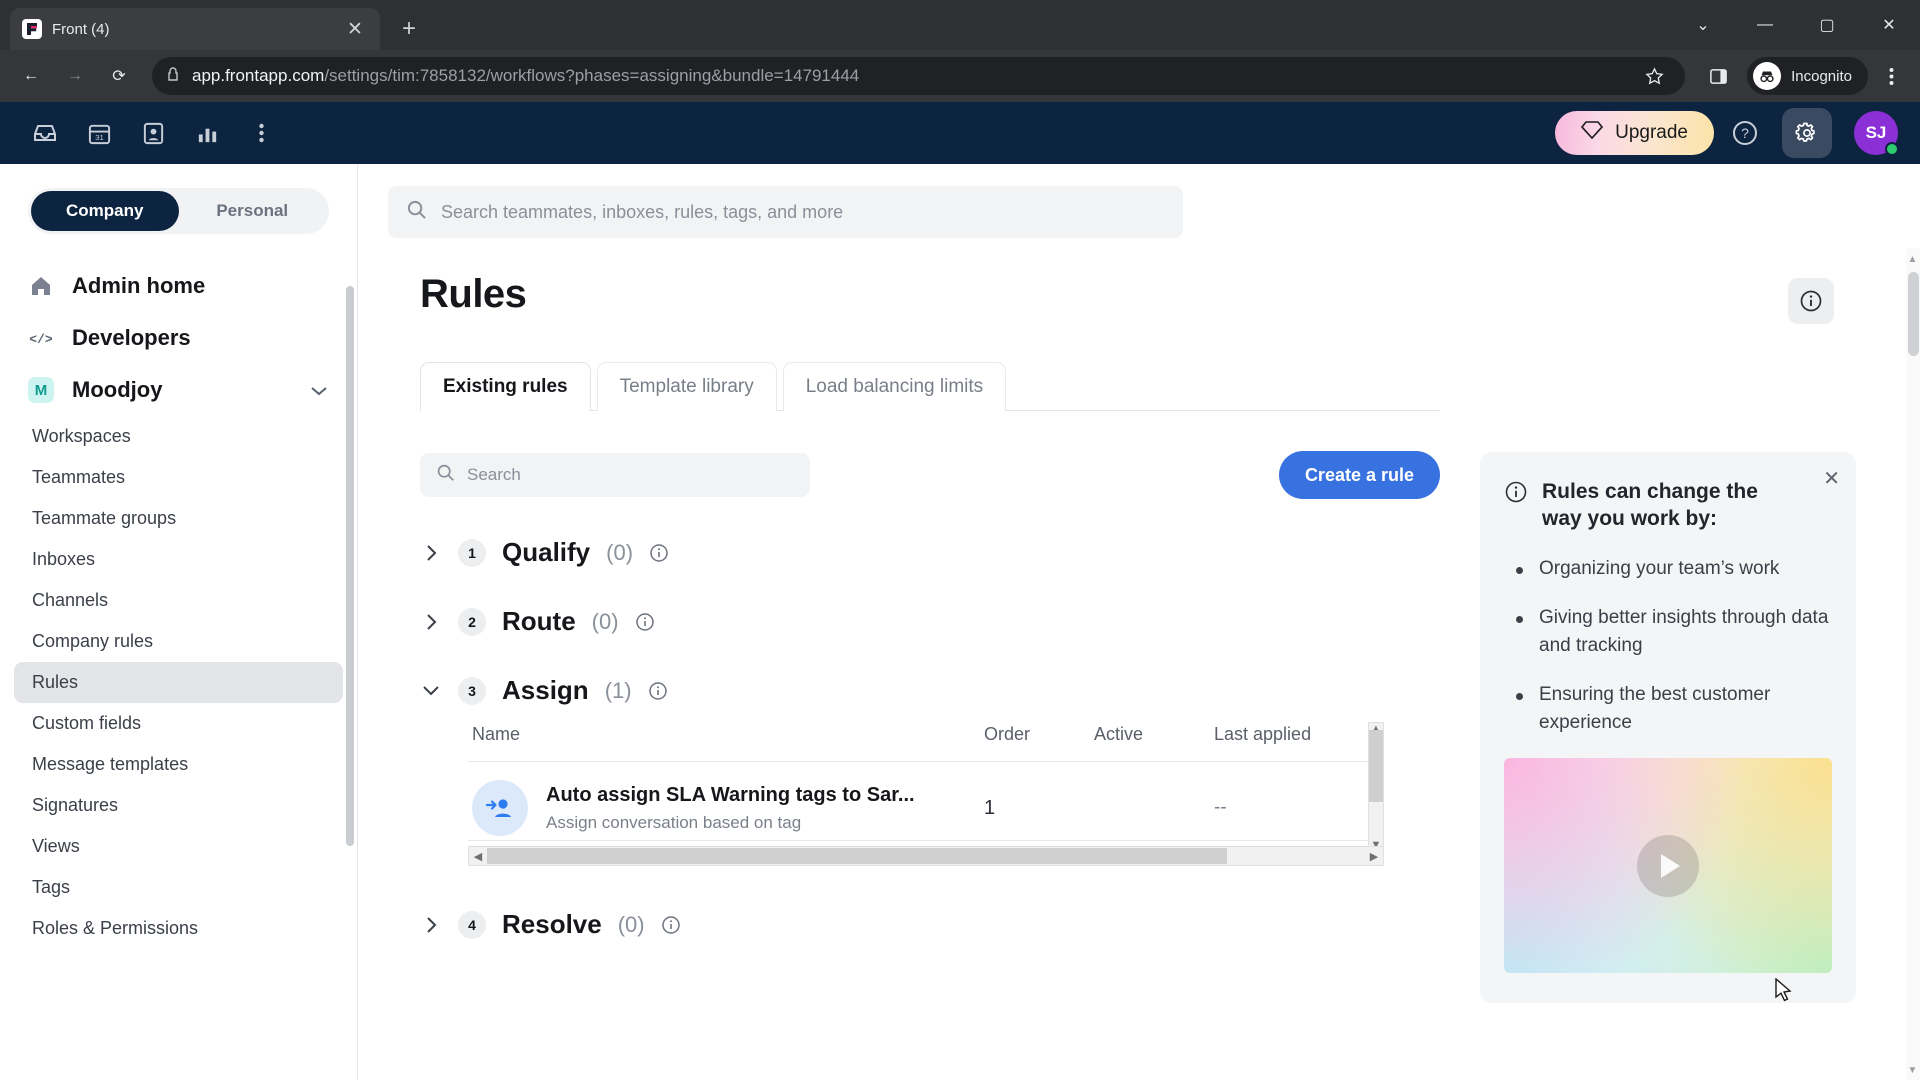 The height and width of the screenshot is (1080, 1920). What do you see at coordinates (178, 887) in the screenshot?
I see `sidebar-item-tags: Tags` at bounding box center [178, 887].